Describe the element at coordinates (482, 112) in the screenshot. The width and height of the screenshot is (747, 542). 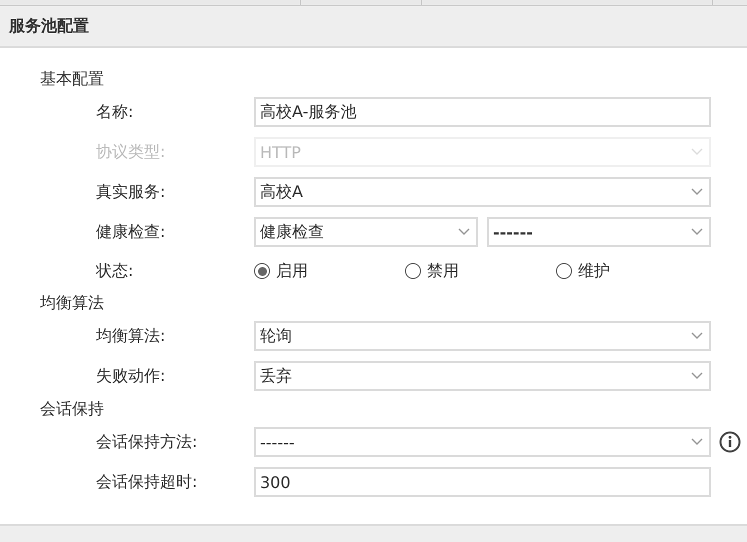
I see `text-field: 高校A-服务池` at that location.